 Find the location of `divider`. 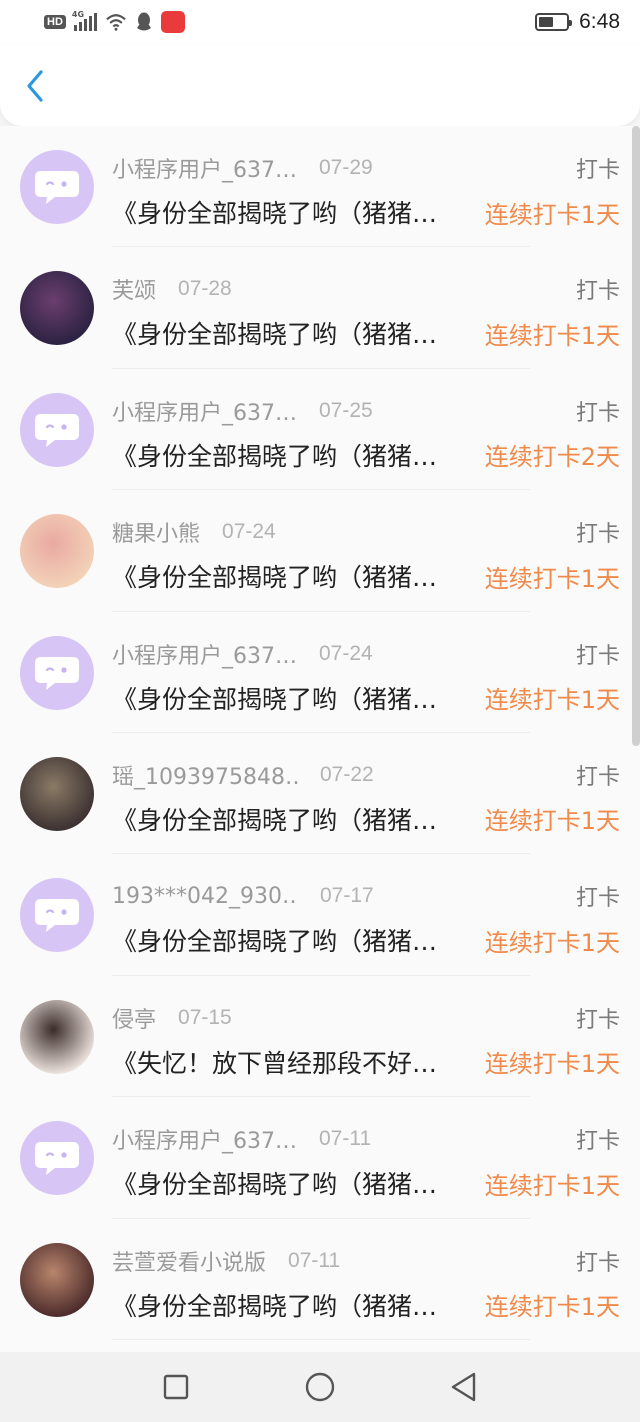

divider is located at coordinates (321, 1339).